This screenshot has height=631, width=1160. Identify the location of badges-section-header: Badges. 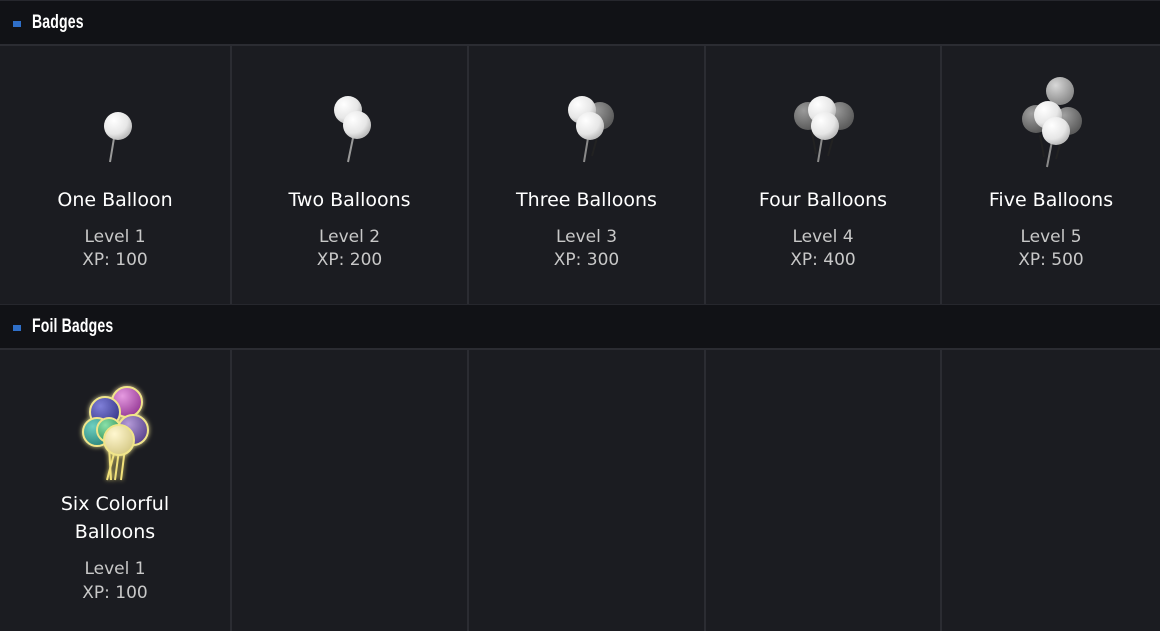
(580, 23).